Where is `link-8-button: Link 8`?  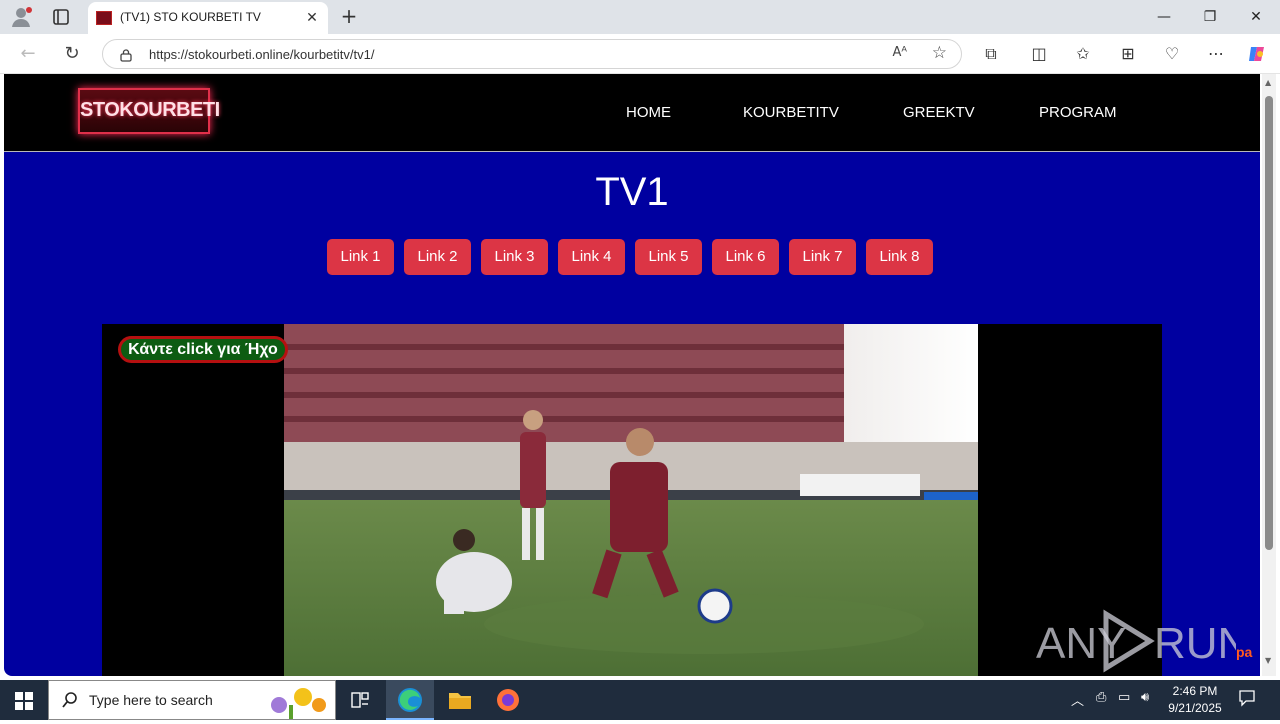 link-8-button: Link 8 is located at coordinates (899, 257).